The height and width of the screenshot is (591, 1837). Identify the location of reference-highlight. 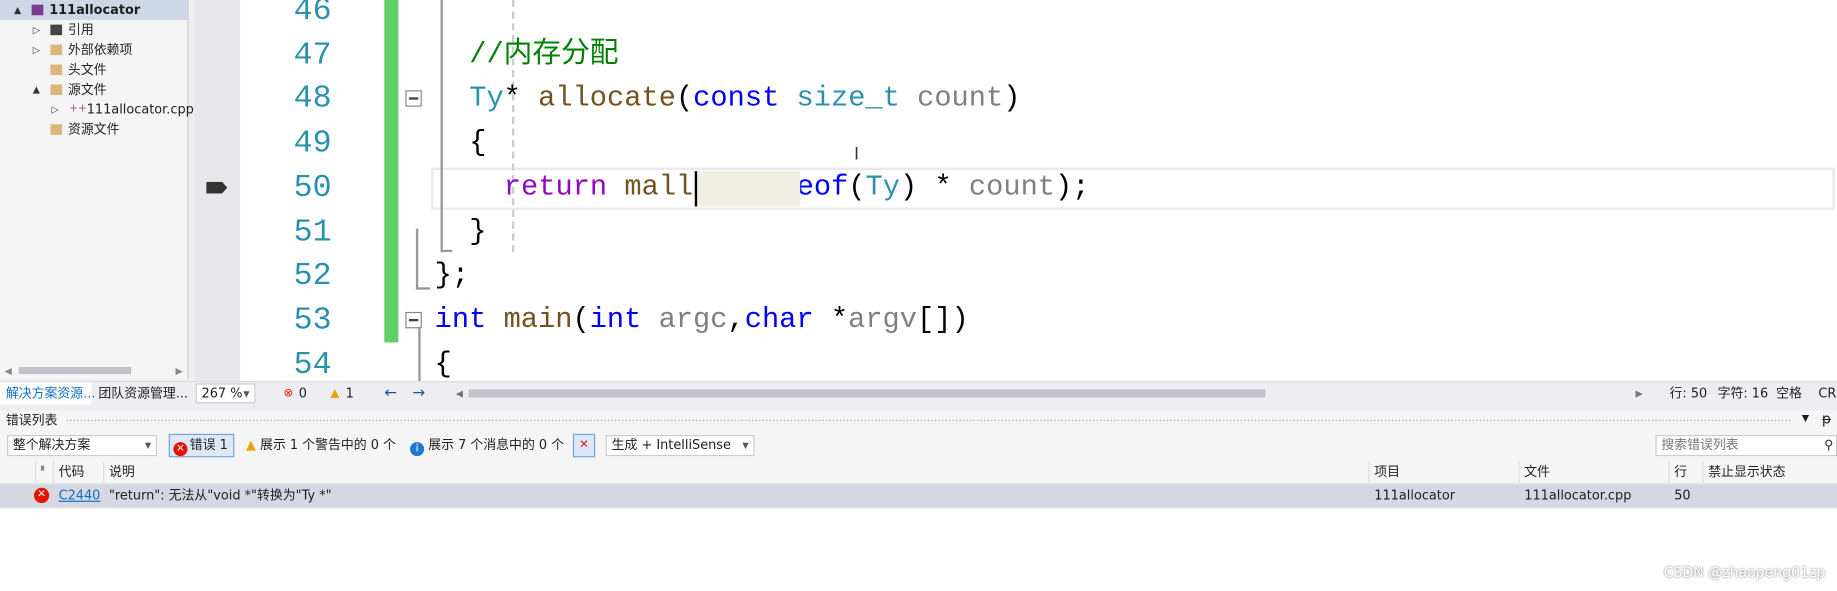
(747, 189).